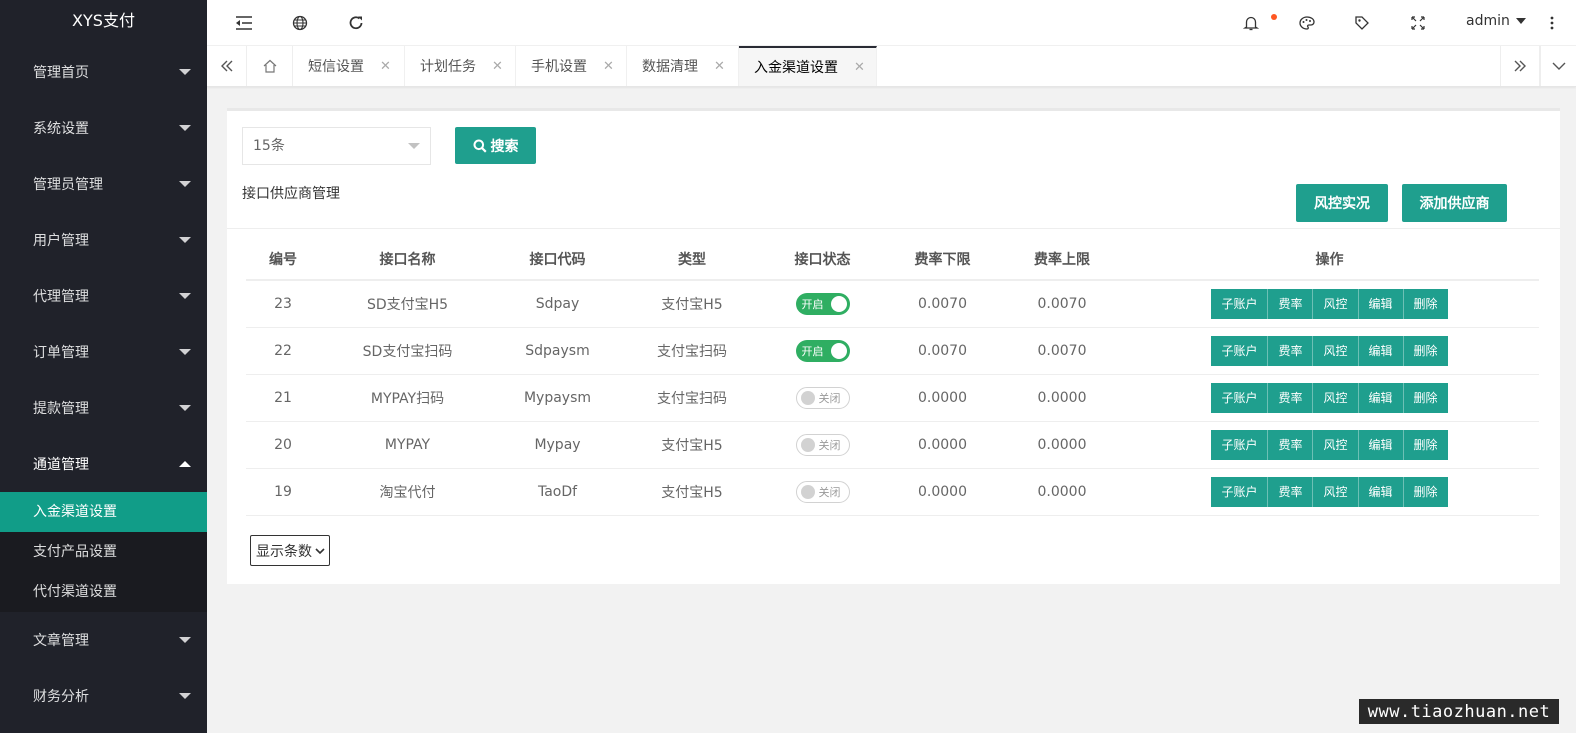 This screenshot has width=1576, height=733. What do you see at coordinates (1520, 66) in the screenshot?
I see `tabs-scroll-right-icon` at bounding box center [1520, 66].